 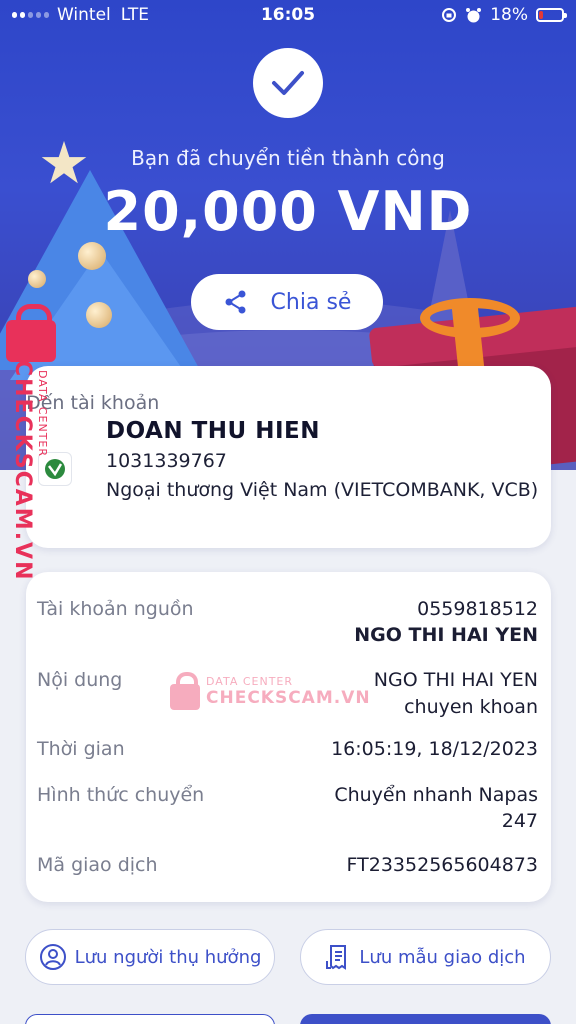 What do you see at coordinates (52, 957) in the screenshot?
I see `user-icon` at bounding box center [52, 957].